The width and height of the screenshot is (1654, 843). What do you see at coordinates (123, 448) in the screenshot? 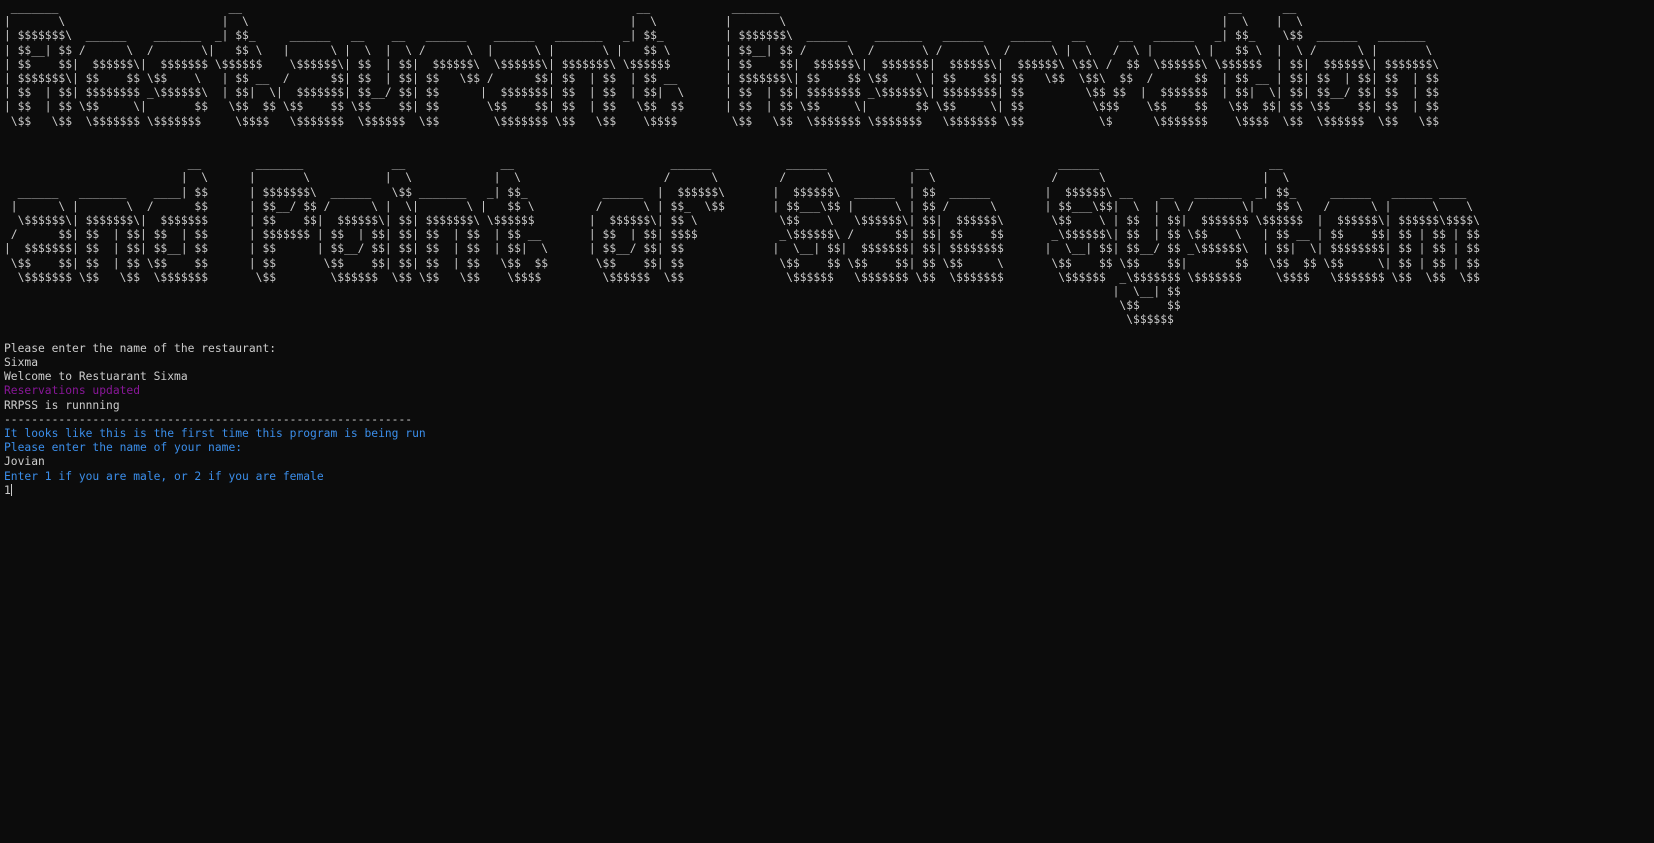
I see `prompt-user-name: Please enter the name of your name:` at bounding box center [123, 448].